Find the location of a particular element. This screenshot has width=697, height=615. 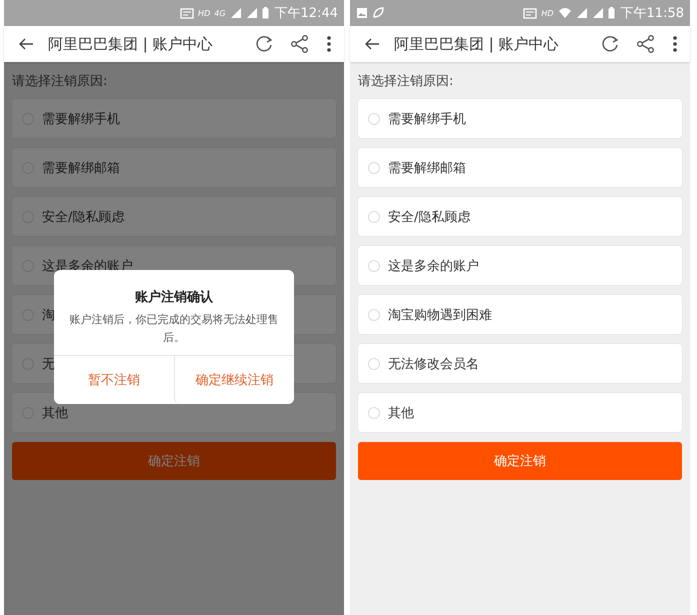

option-label: 无法修改会员名 is located at coordinates (433, 364).